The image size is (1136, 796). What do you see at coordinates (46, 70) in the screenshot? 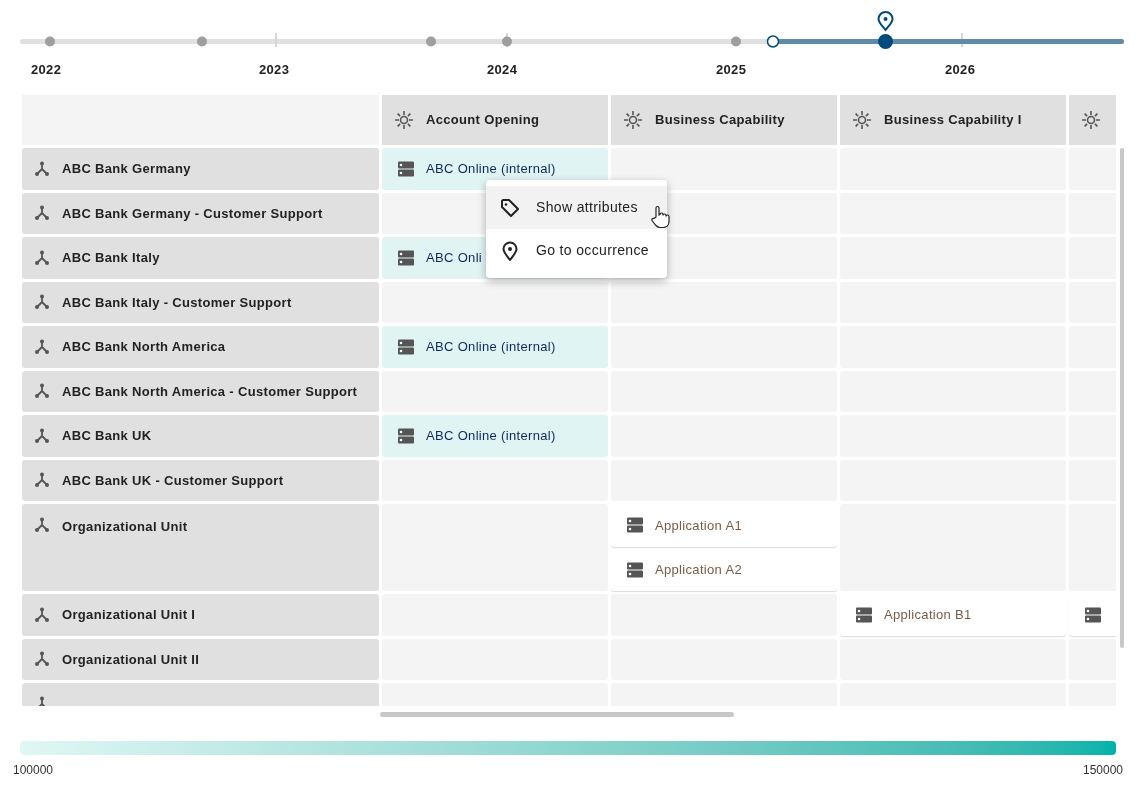
I see `year-label: 2022` at bounding box center [46, 70].